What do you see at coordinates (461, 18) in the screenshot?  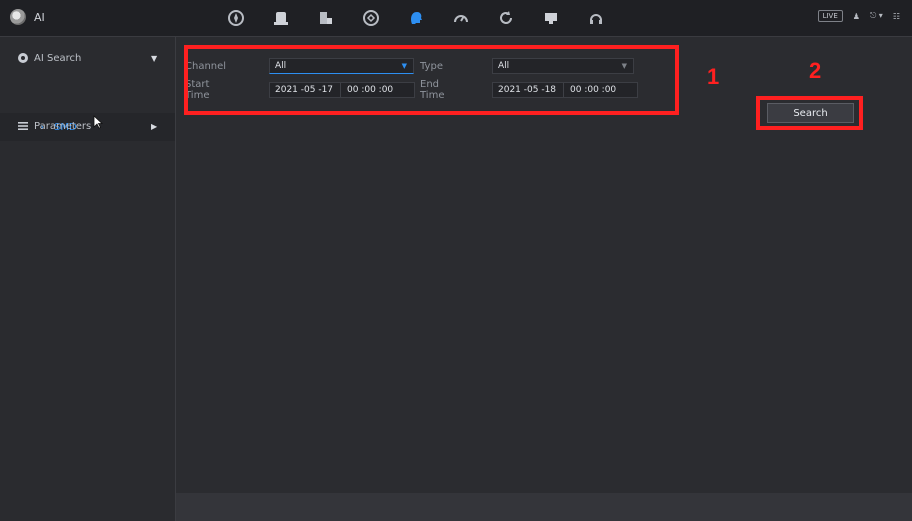 I see `gauge-icon` at bounding box center [461, 18].